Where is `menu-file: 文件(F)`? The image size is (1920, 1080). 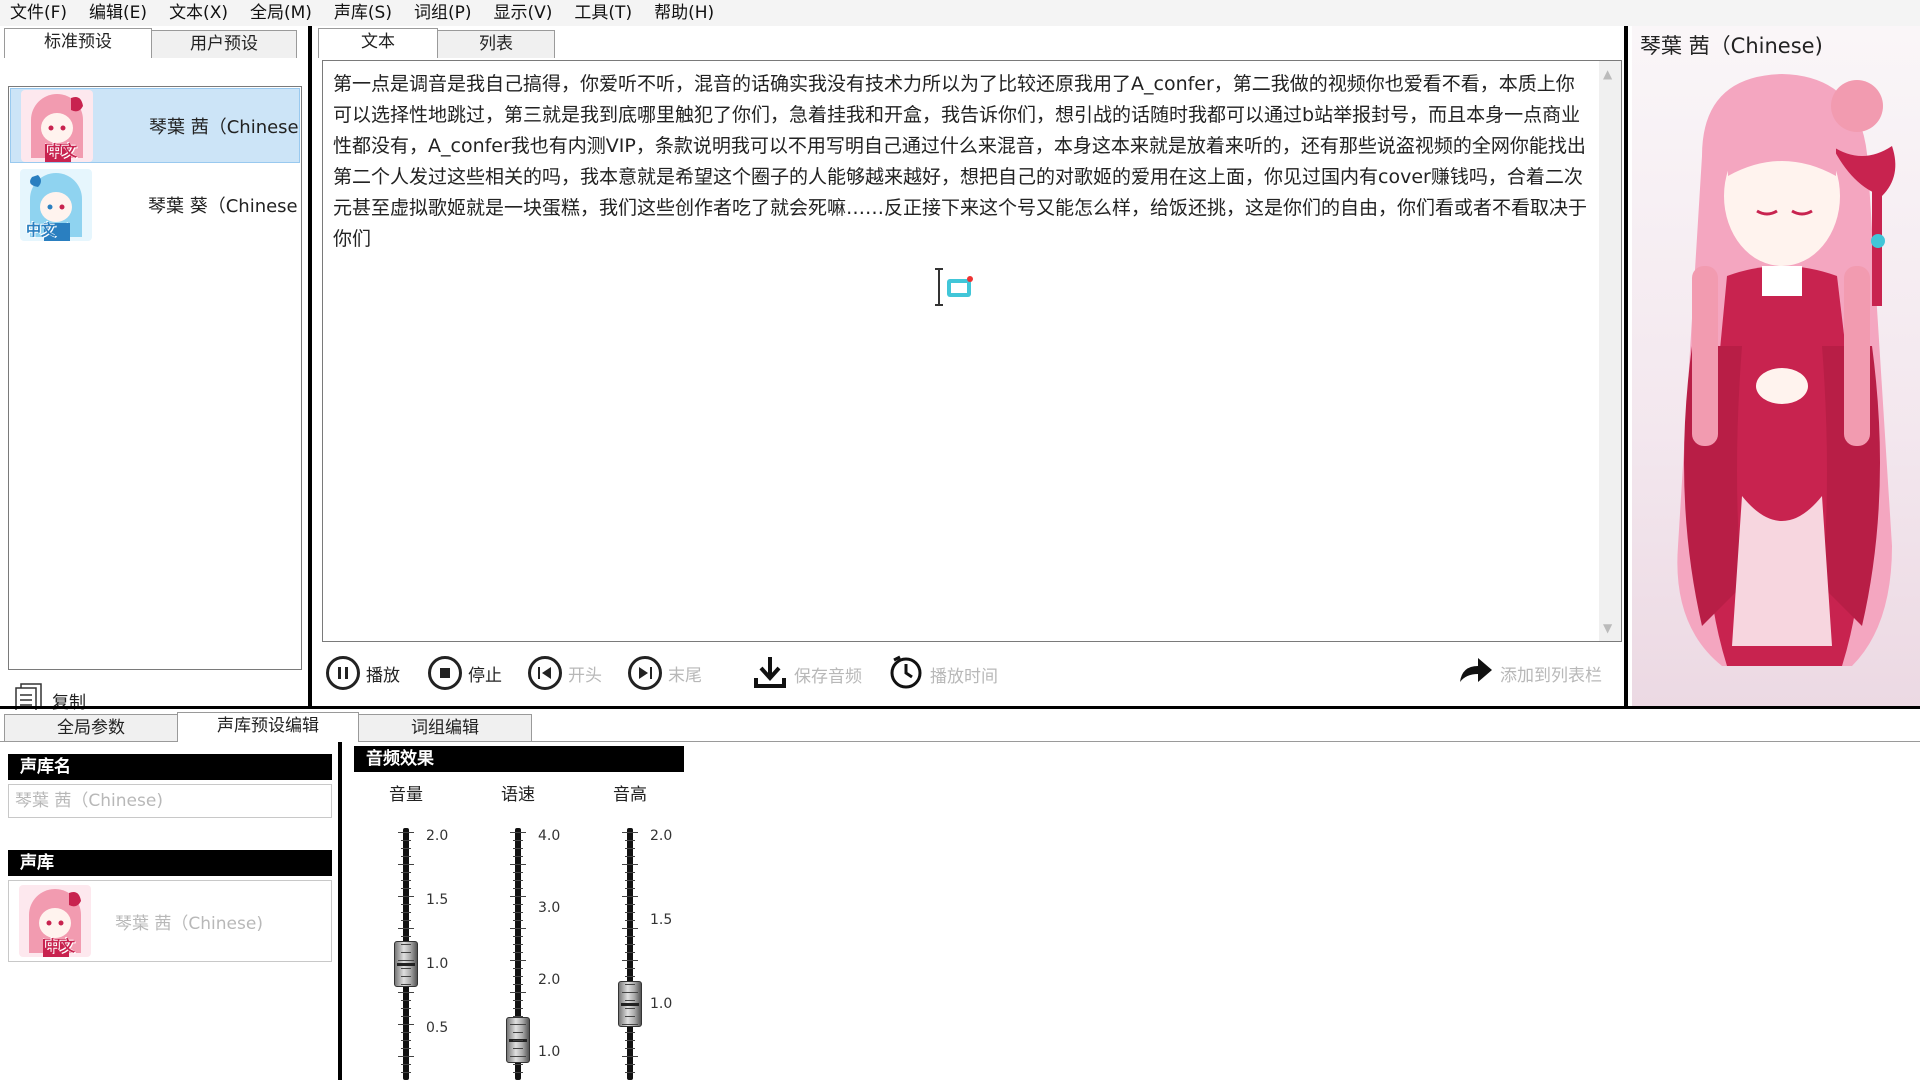
menu-file: 文件(F) is located at coordinates (39, 13).